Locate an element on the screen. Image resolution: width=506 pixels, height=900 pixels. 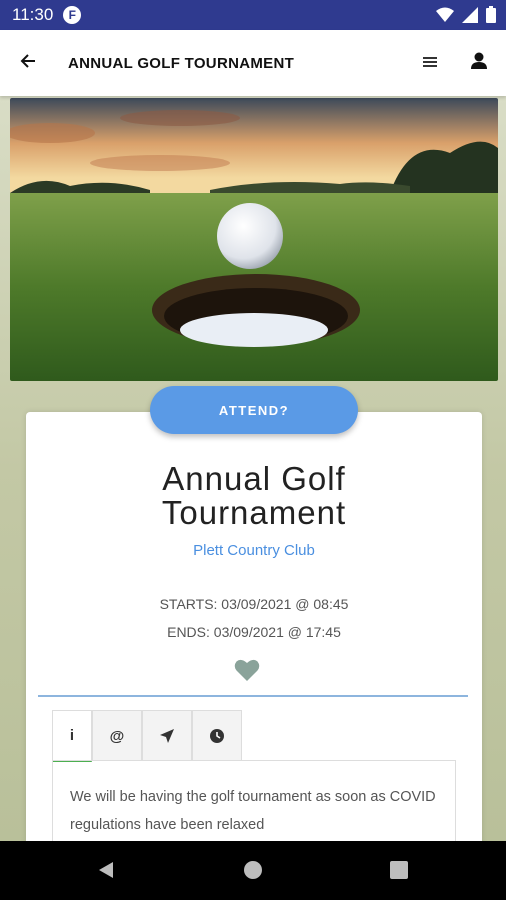
attend-button: ATTEND? is located at coordinates (254, 410).